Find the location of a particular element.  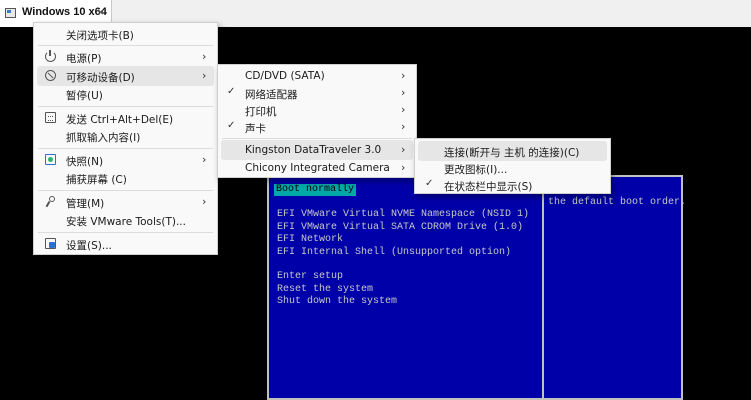

menu-item-removable-devices: 可移动设备(D) › is located at coordinates (125, 76).